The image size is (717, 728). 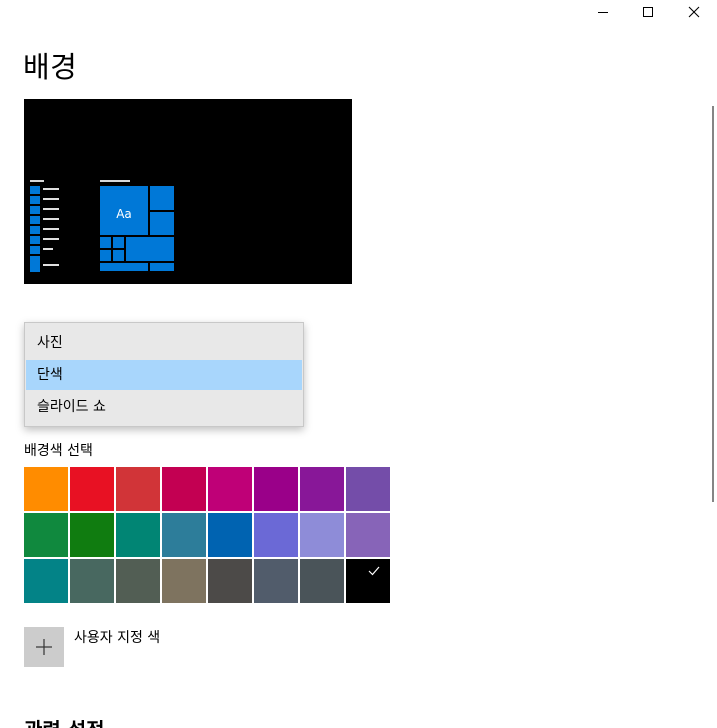 I want to click on custom-color-button, so click(x=44, y=647).